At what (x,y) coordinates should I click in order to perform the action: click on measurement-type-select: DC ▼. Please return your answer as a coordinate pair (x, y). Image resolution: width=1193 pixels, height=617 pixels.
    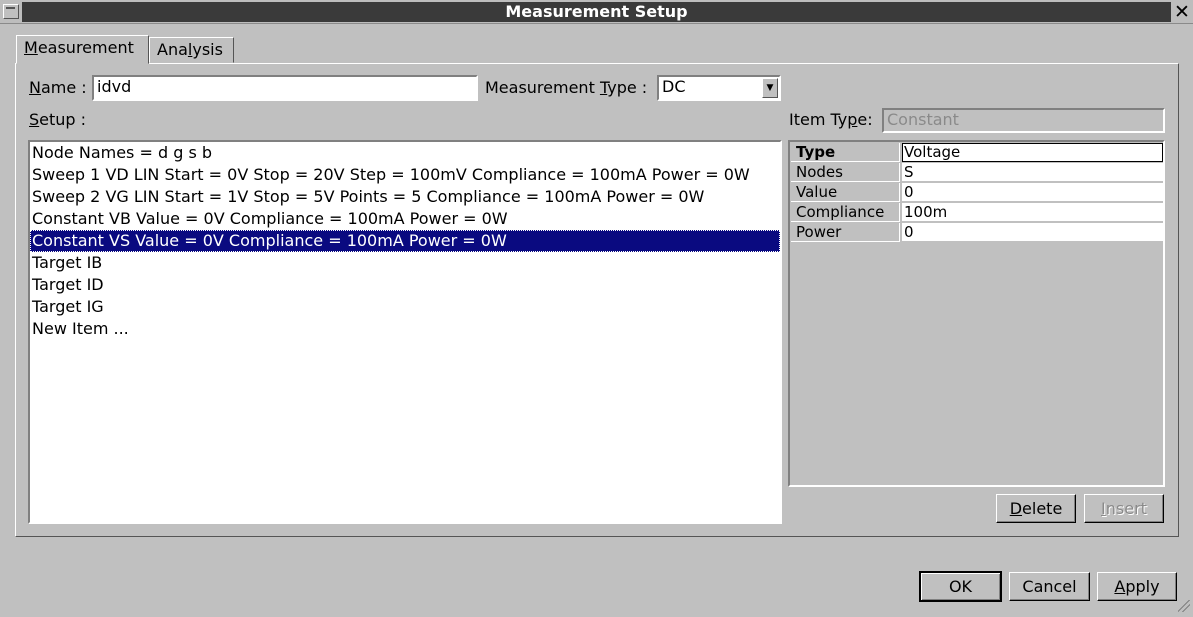
    Looking at the image, I should click on (719, 88).